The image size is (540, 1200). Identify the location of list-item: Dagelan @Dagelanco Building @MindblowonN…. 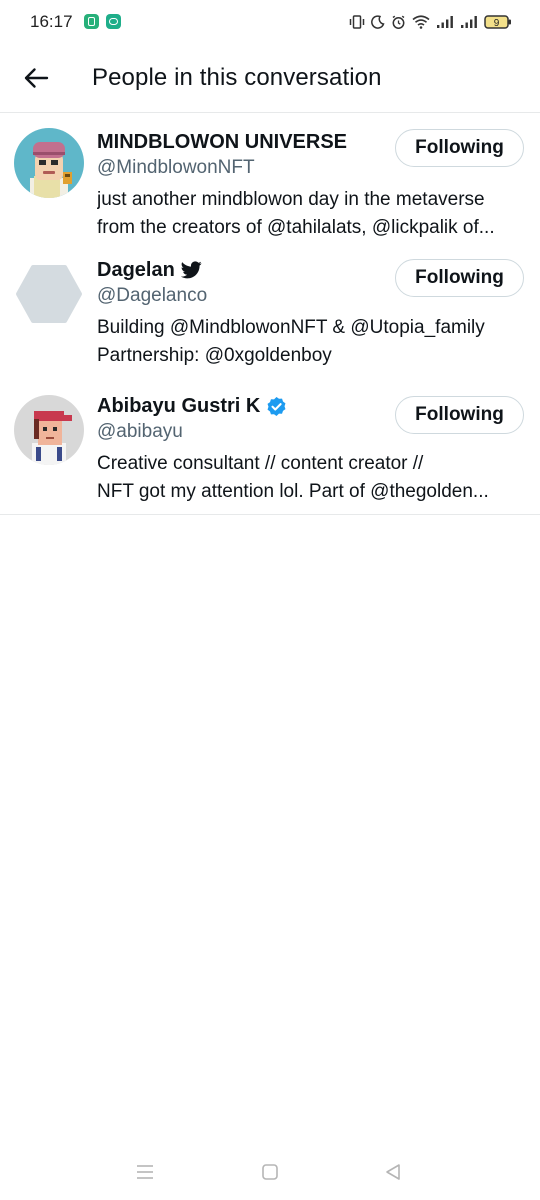
(270, 313).